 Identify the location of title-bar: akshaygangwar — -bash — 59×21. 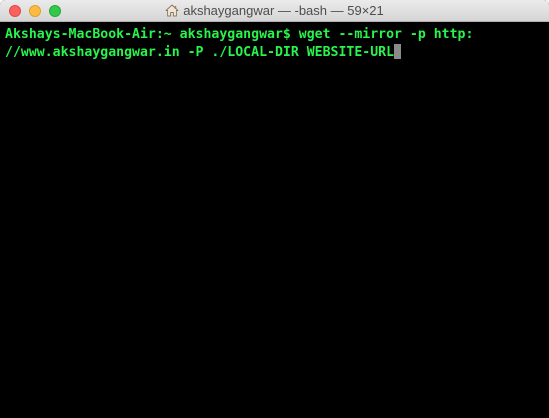
(274, 11).